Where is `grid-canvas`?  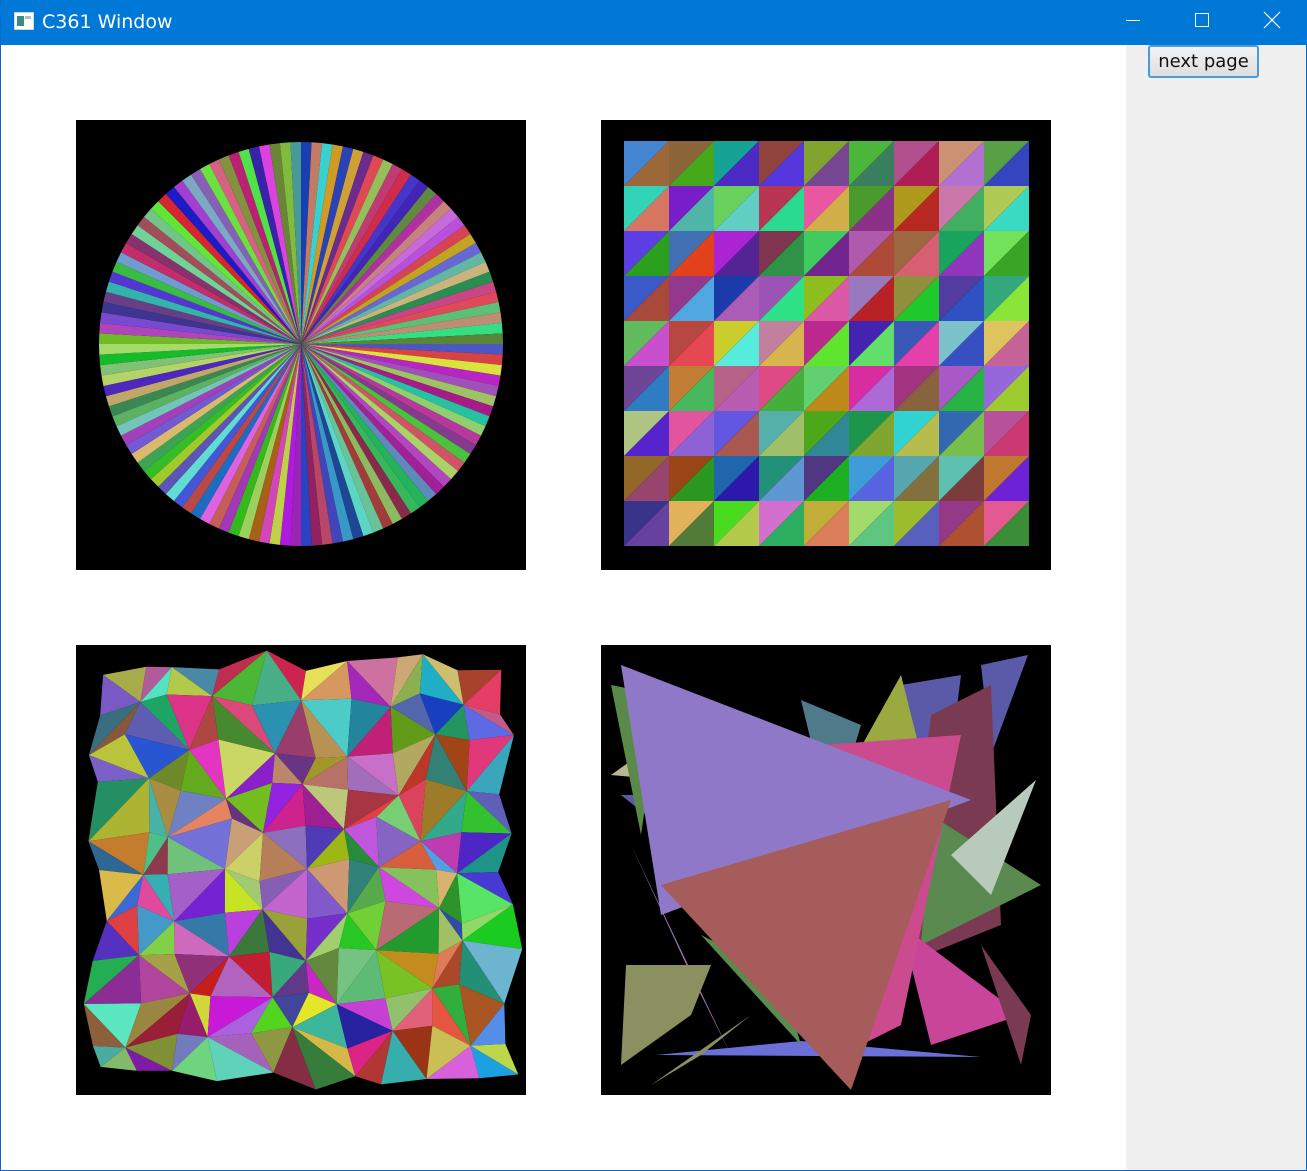 grid-canvas is located at coordinates (826, 345).